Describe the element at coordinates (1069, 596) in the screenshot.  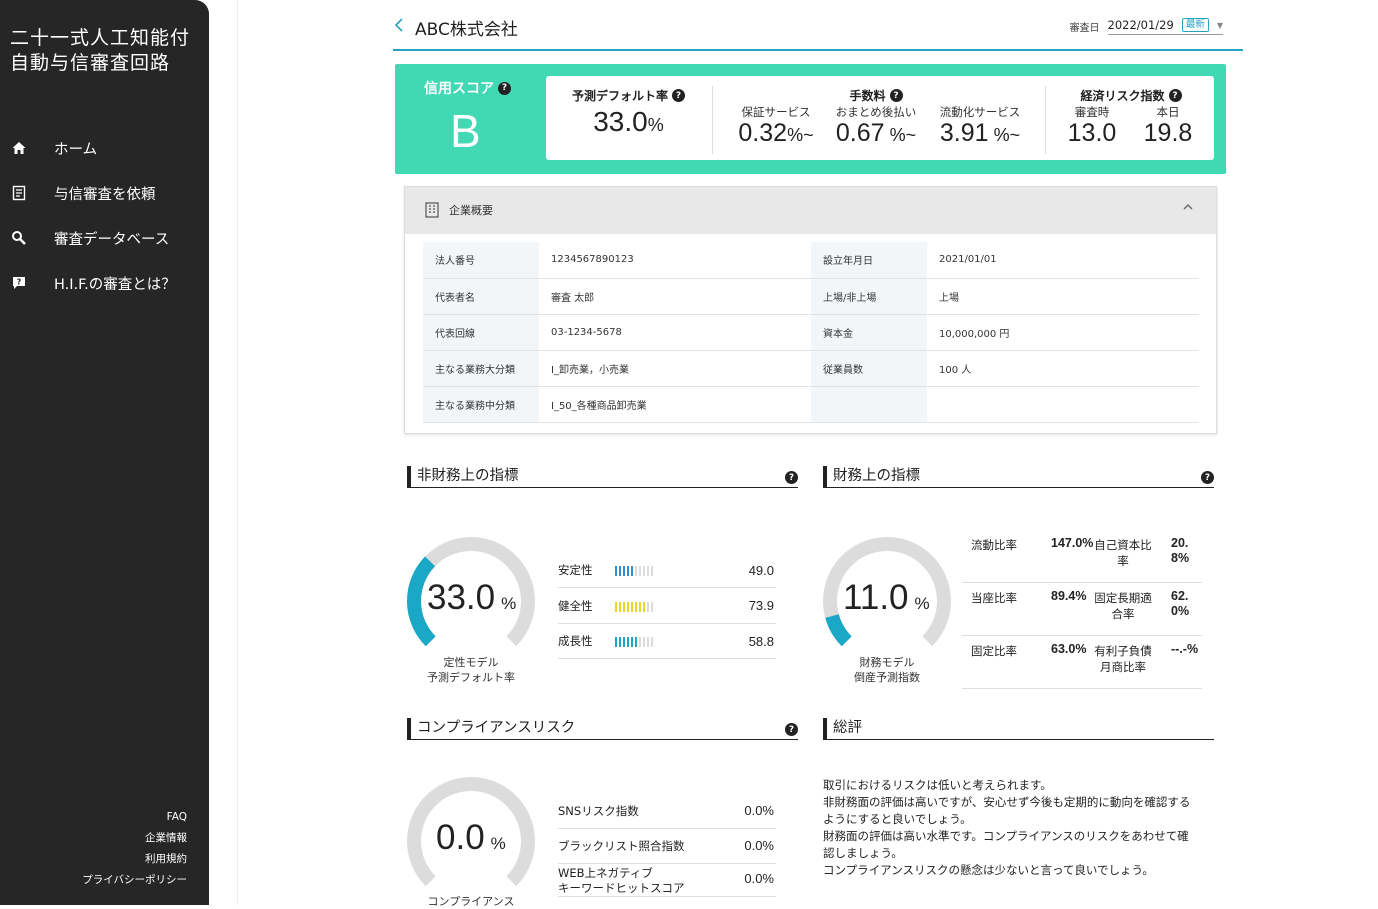
I see `ratio-value: 89.4%` at that location.